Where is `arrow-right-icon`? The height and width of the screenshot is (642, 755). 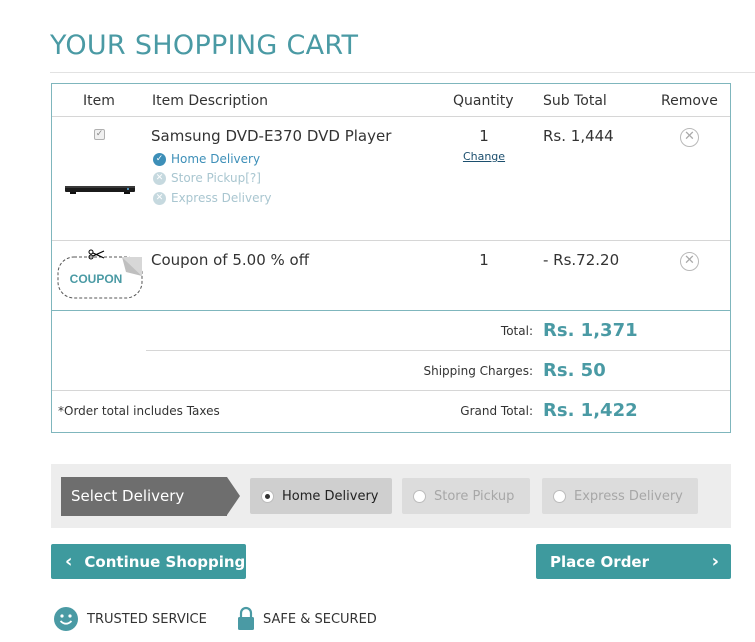
arrow-right-icon is located at coordinates (233, 496).